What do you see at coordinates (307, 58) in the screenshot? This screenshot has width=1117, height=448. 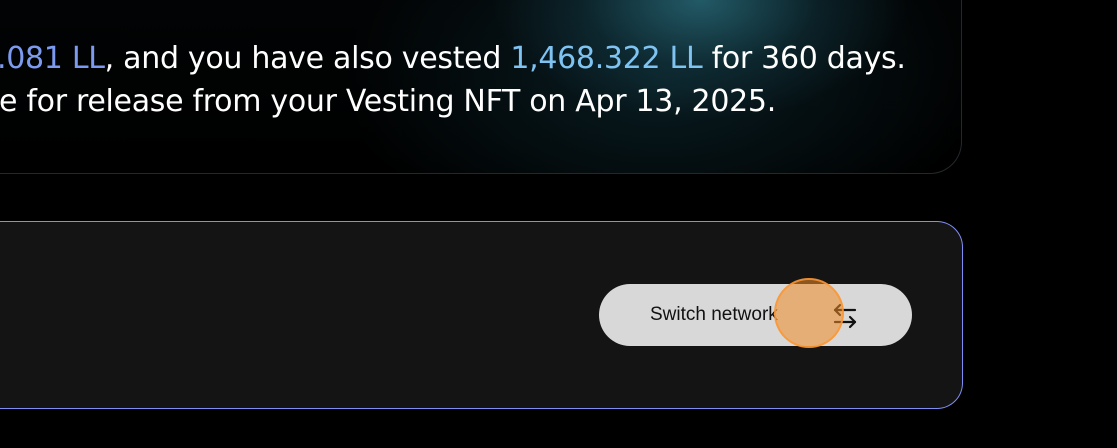 I see `vesting-text-a: , and you have also vested` at bounding box center [307, 58].